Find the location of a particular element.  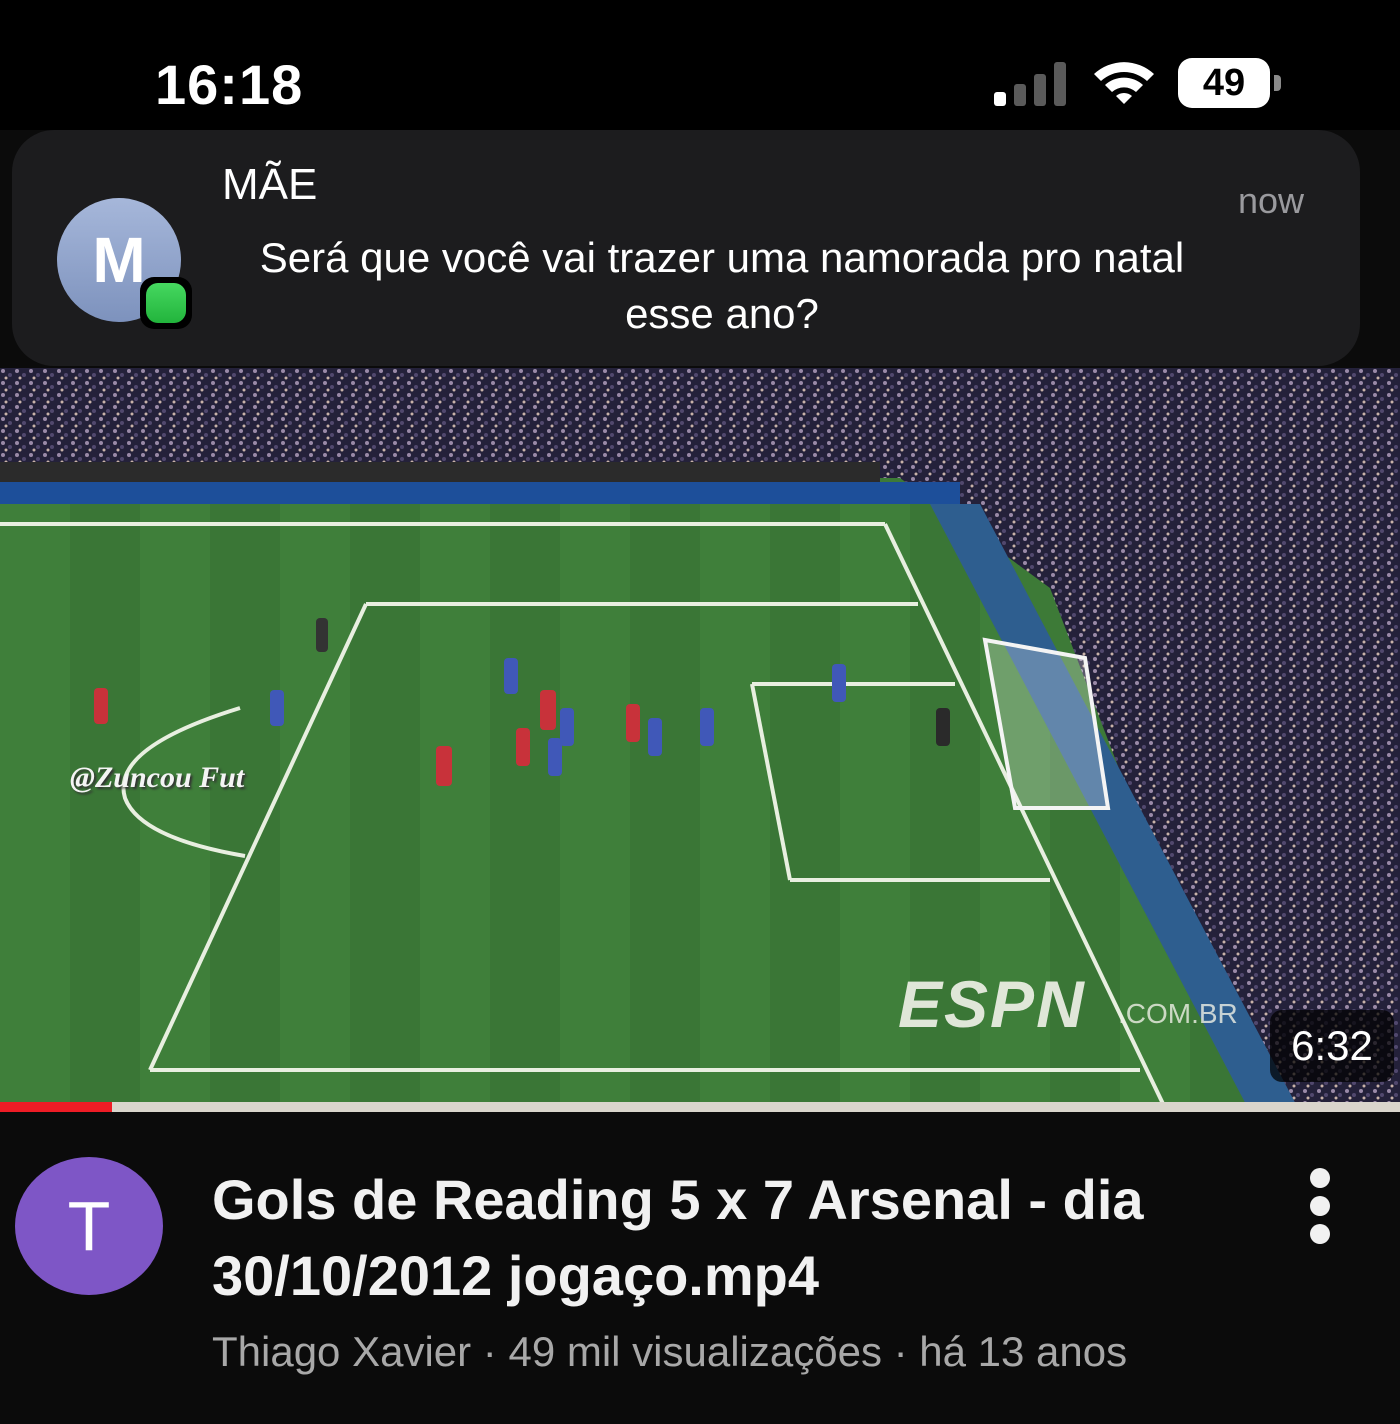

video-duration: 6:32 is located at coordinates (1332, 1046).